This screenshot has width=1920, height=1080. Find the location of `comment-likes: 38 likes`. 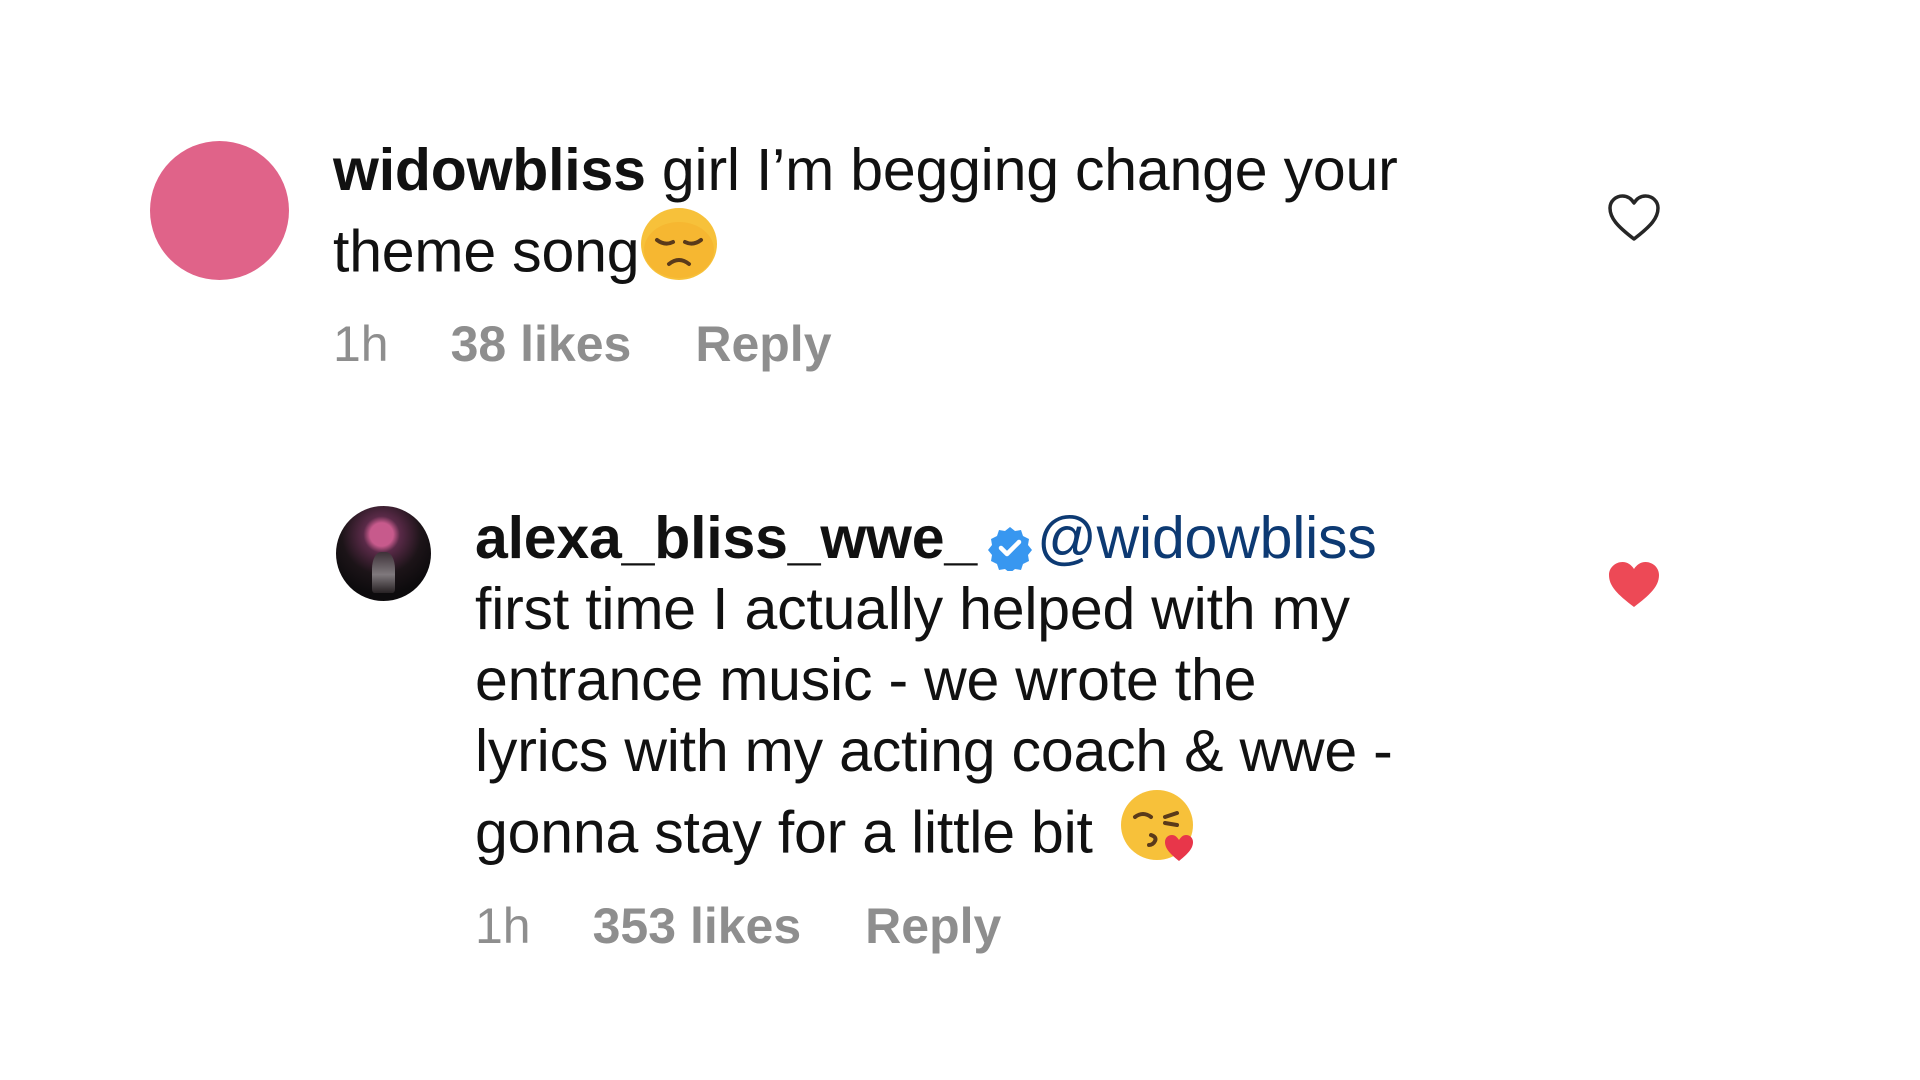

comment-likes: 38 likes is located at coordinates (541, 344).